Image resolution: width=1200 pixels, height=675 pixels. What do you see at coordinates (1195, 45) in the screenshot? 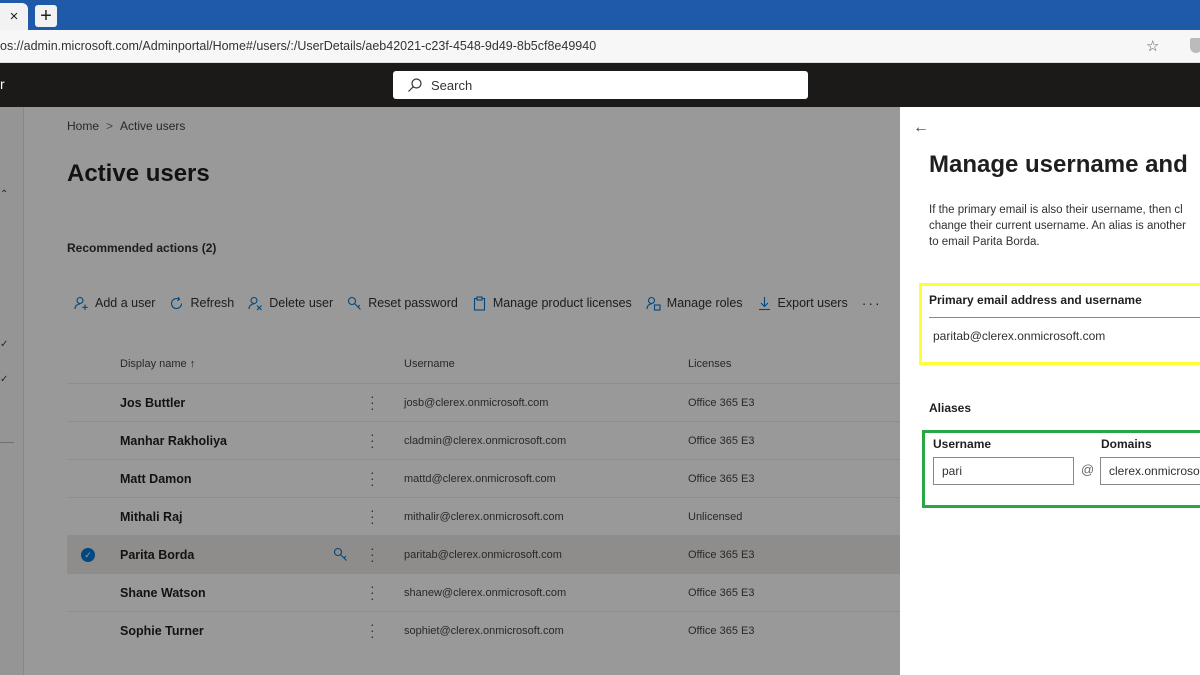
I see `shield-icon` at bounding box center [1195, 45].